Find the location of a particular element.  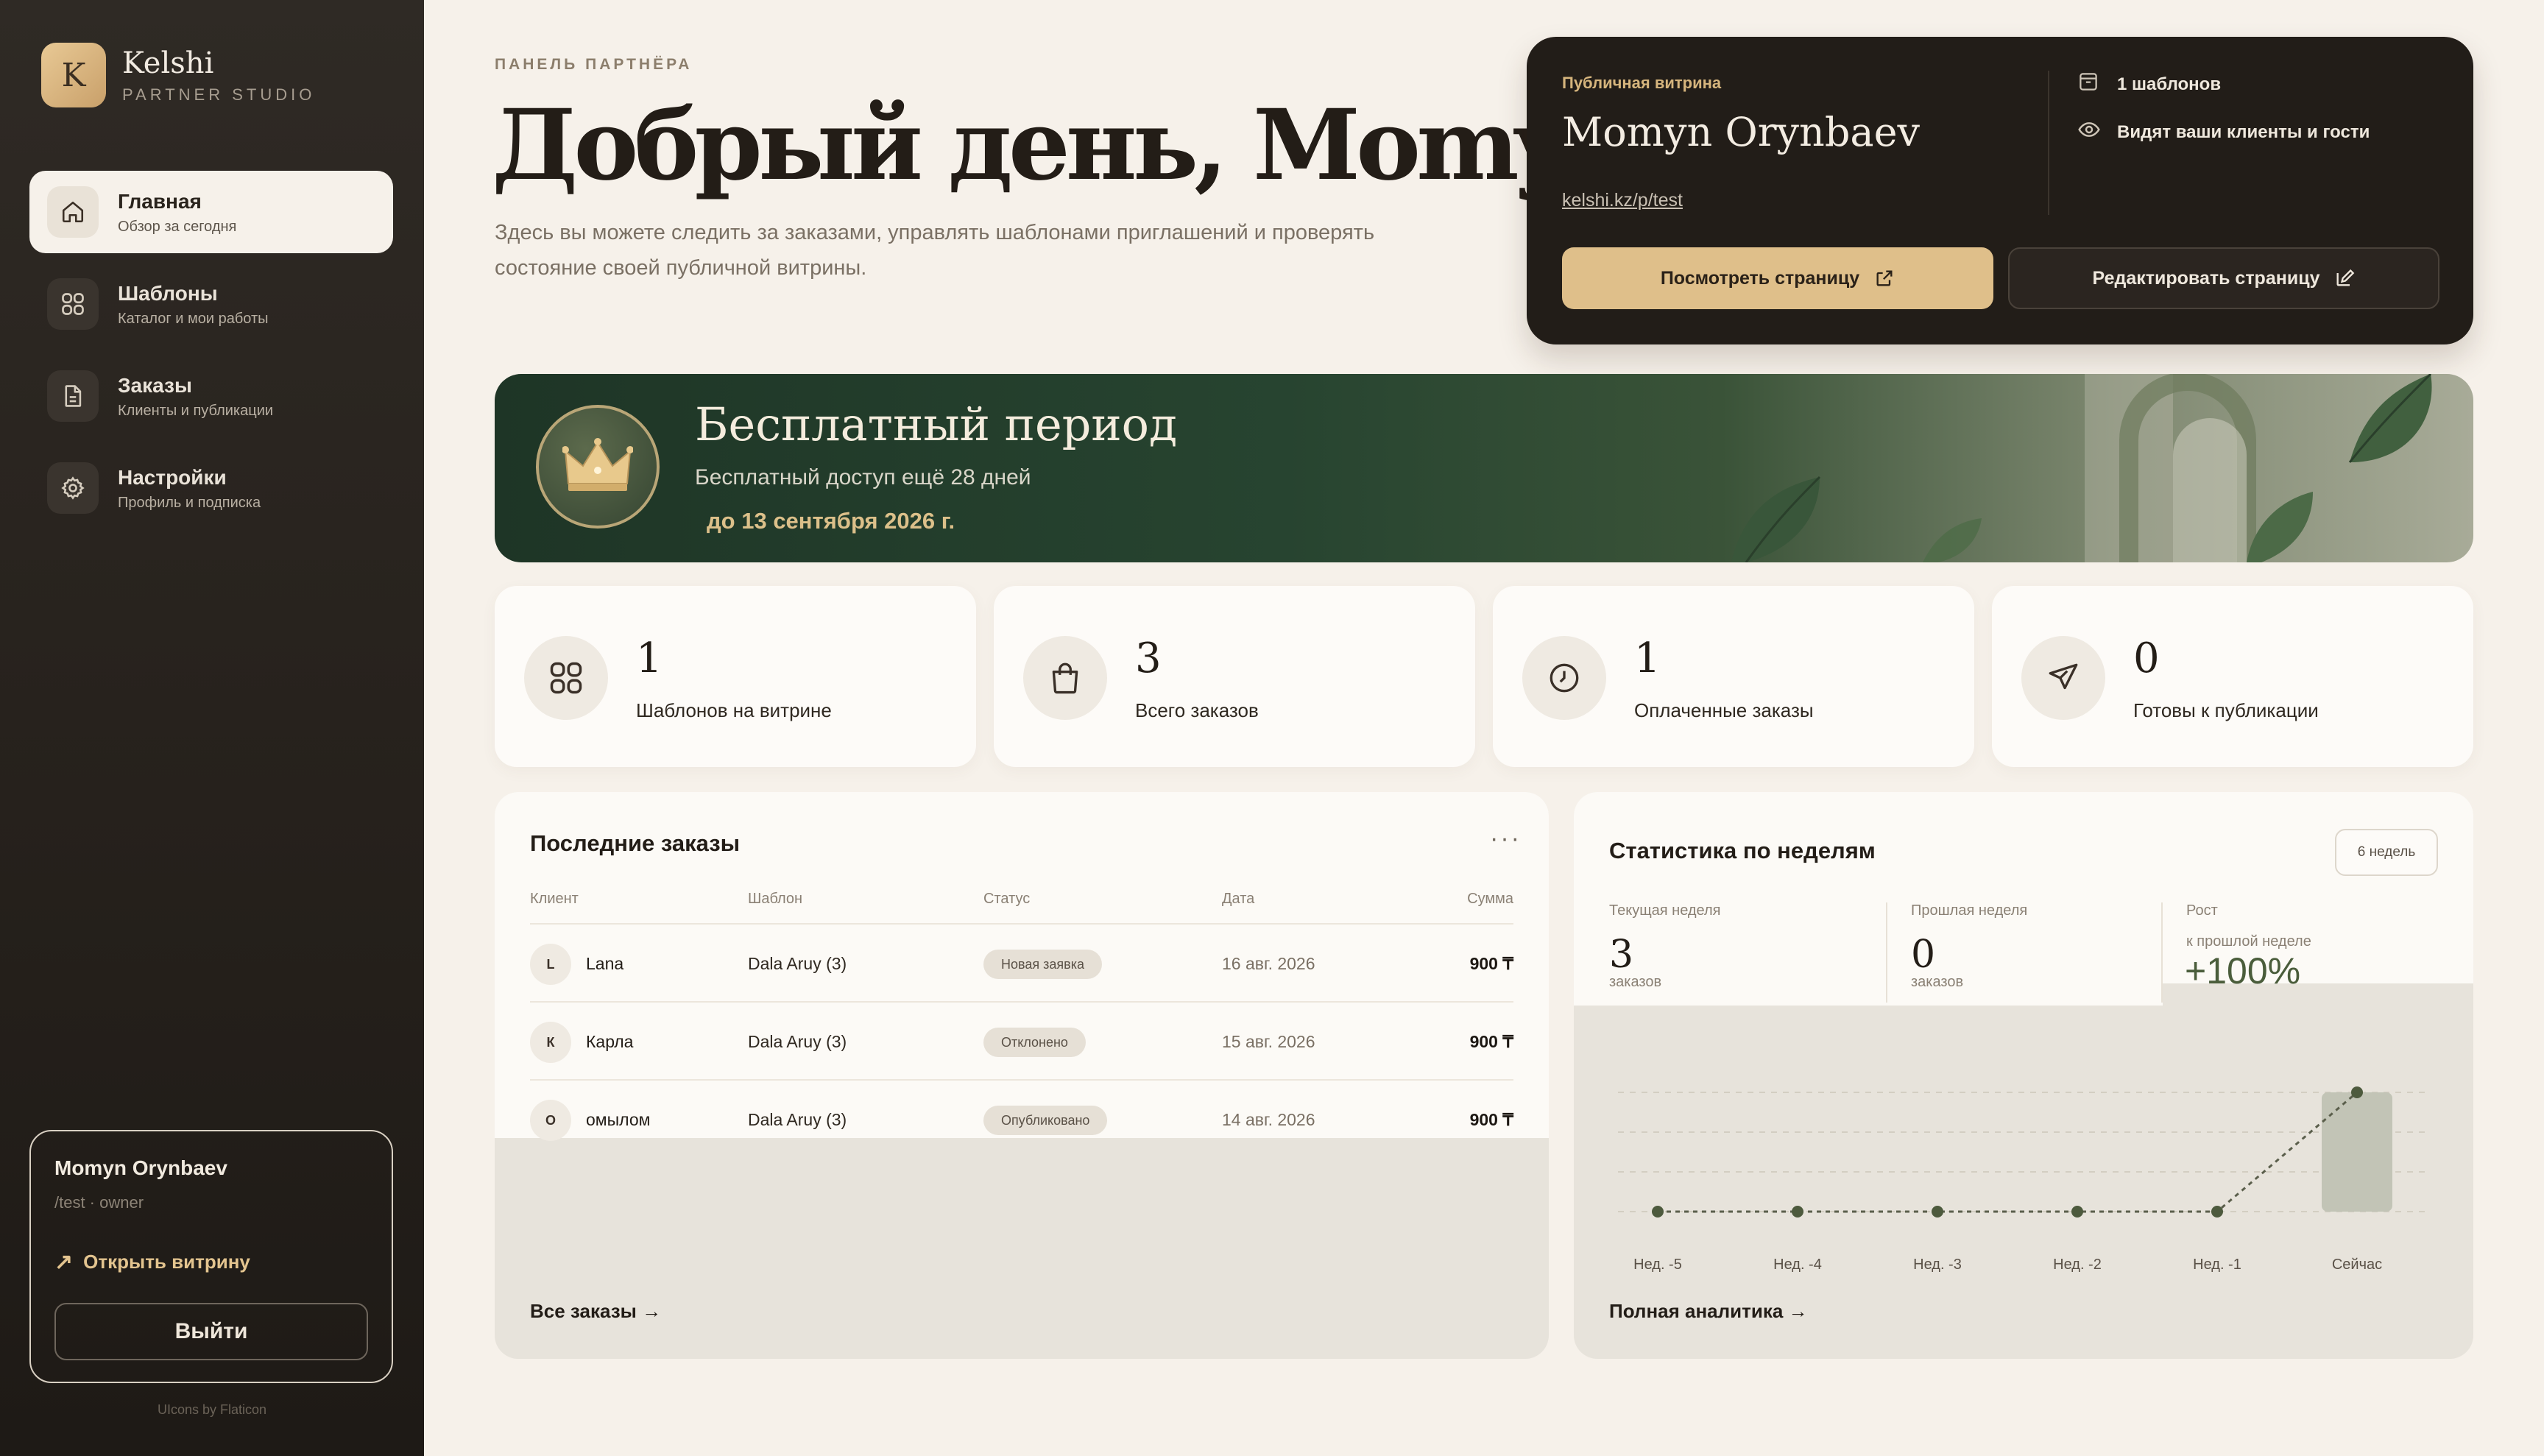

order-client: Lana is located at coordinates (605, 963).